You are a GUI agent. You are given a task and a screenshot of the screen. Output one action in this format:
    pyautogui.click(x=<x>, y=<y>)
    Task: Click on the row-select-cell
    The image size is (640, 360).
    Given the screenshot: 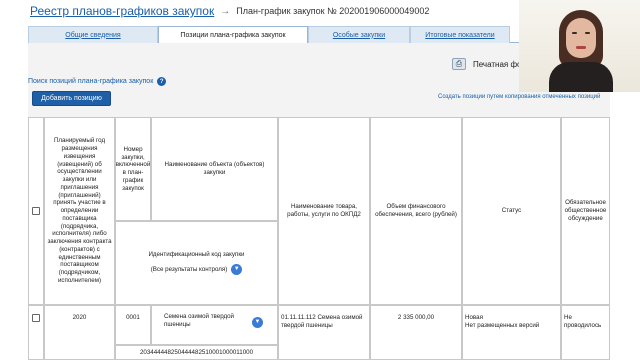 What is the action you would take?
    pyautogui.click(x=36, y=332)
    